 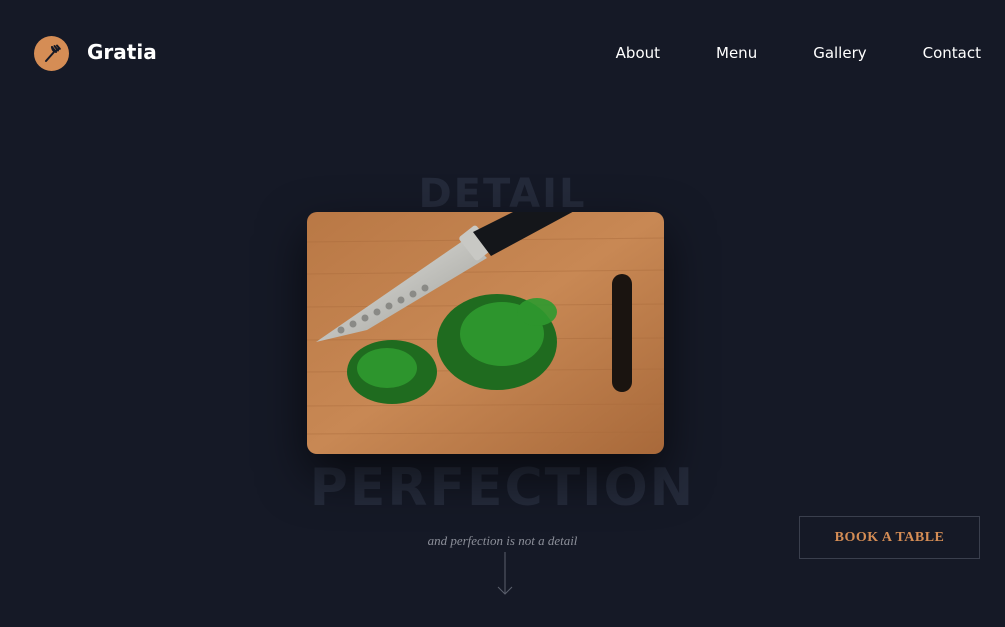 I want to click on main-nav: About Menu Gallery Contact, so click(x=770, y=53).